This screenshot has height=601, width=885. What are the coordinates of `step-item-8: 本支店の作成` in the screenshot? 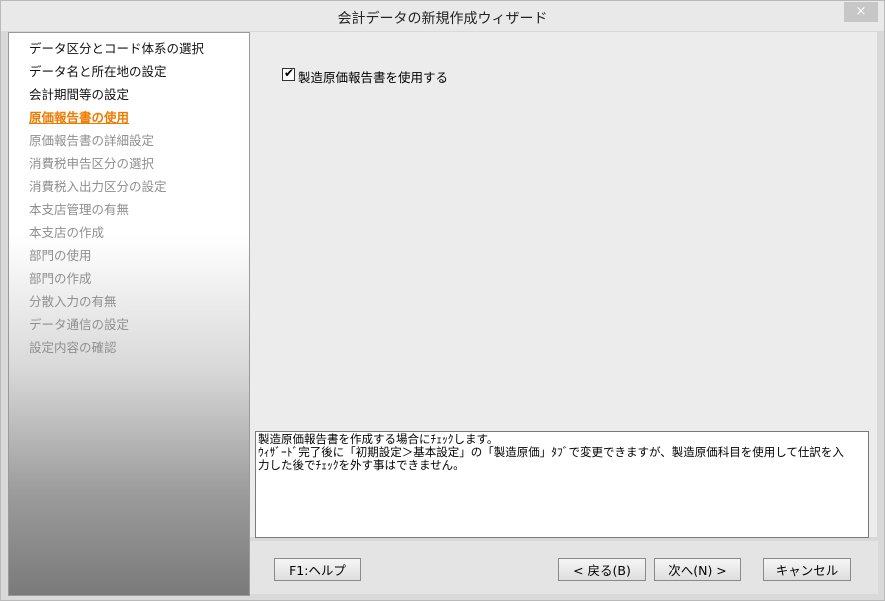 It's located at (67, 232).